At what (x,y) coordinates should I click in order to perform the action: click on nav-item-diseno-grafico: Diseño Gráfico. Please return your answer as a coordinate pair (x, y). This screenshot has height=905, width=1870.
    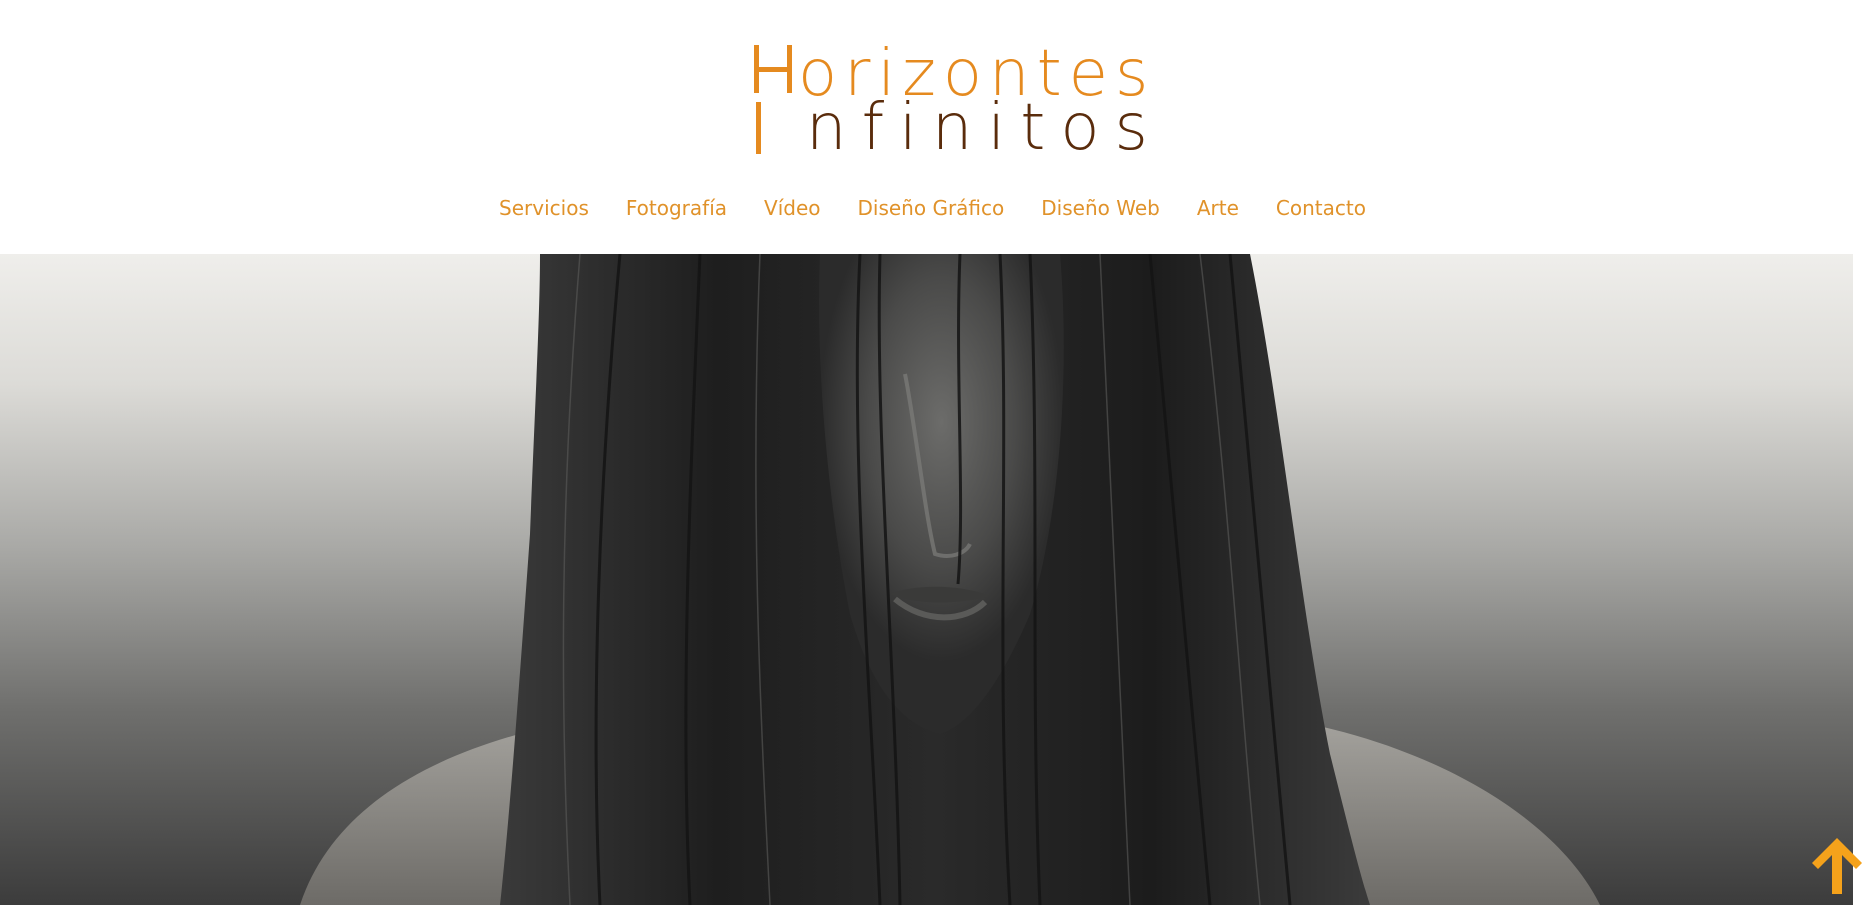
    Looking at the image, I should click on (931, 208).